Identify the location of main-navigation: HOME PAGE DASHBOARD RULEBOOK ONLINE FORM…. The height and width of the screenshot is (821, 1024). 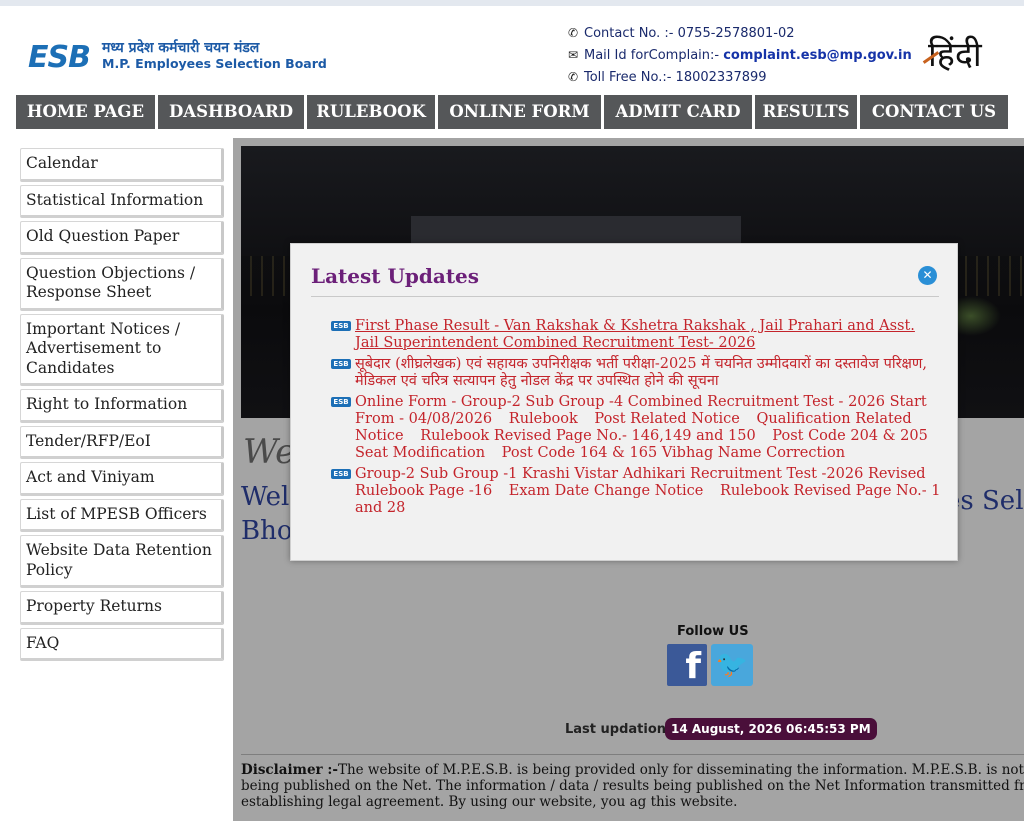
(512, 112).